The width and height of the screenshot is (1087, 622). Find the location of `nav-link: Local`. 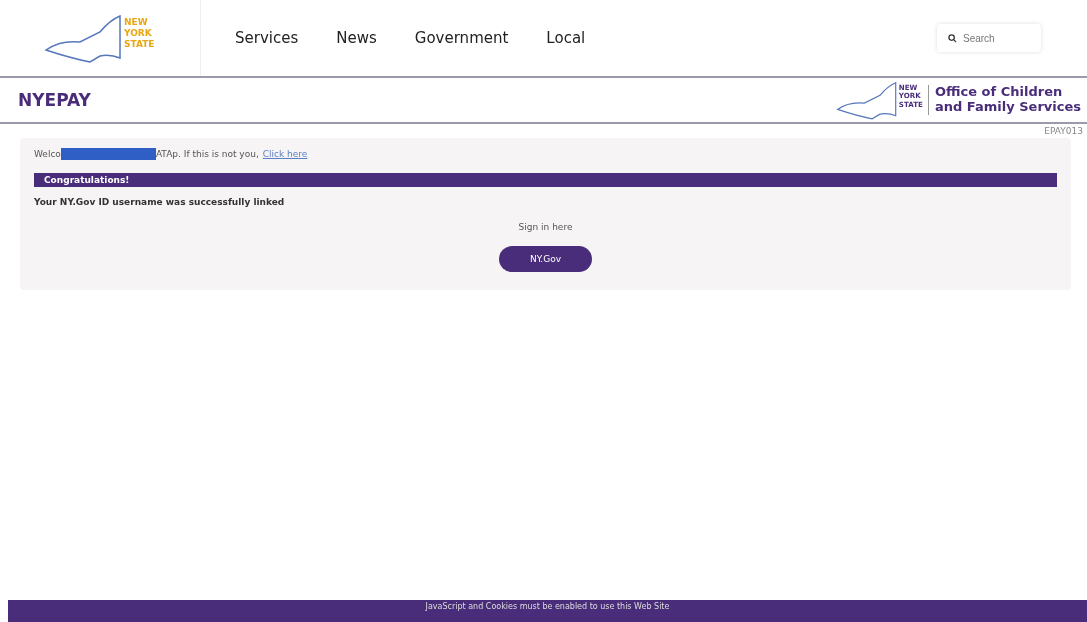

nav-link: Local is located at coordinates (566, 38).